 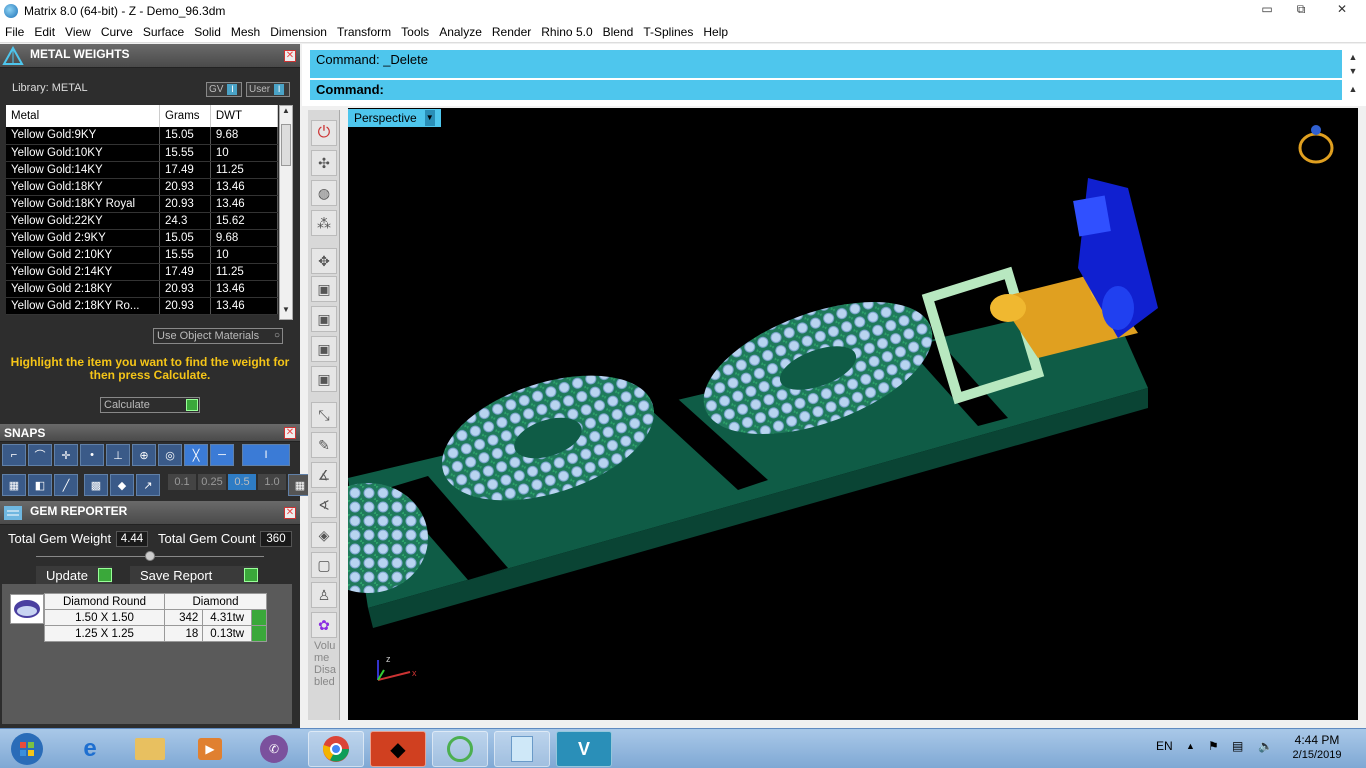 I want to click on menu-dimension: Dimension, so click(x=298, y=32).